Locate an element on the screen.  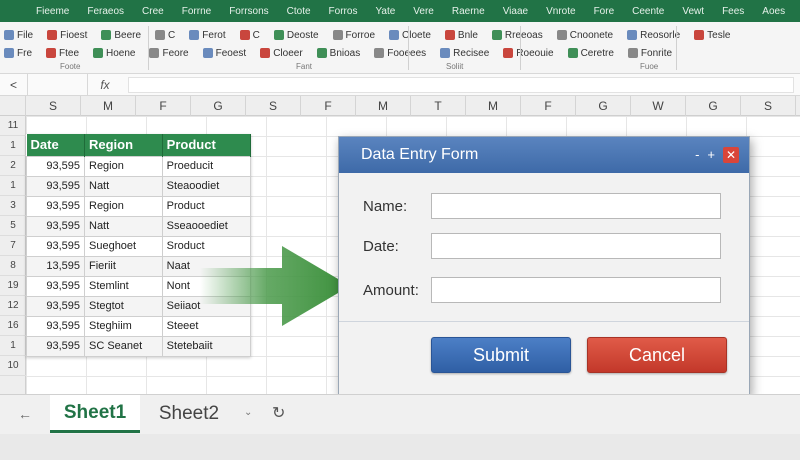
table-header-date: Date is located at coordinates (55, 145).